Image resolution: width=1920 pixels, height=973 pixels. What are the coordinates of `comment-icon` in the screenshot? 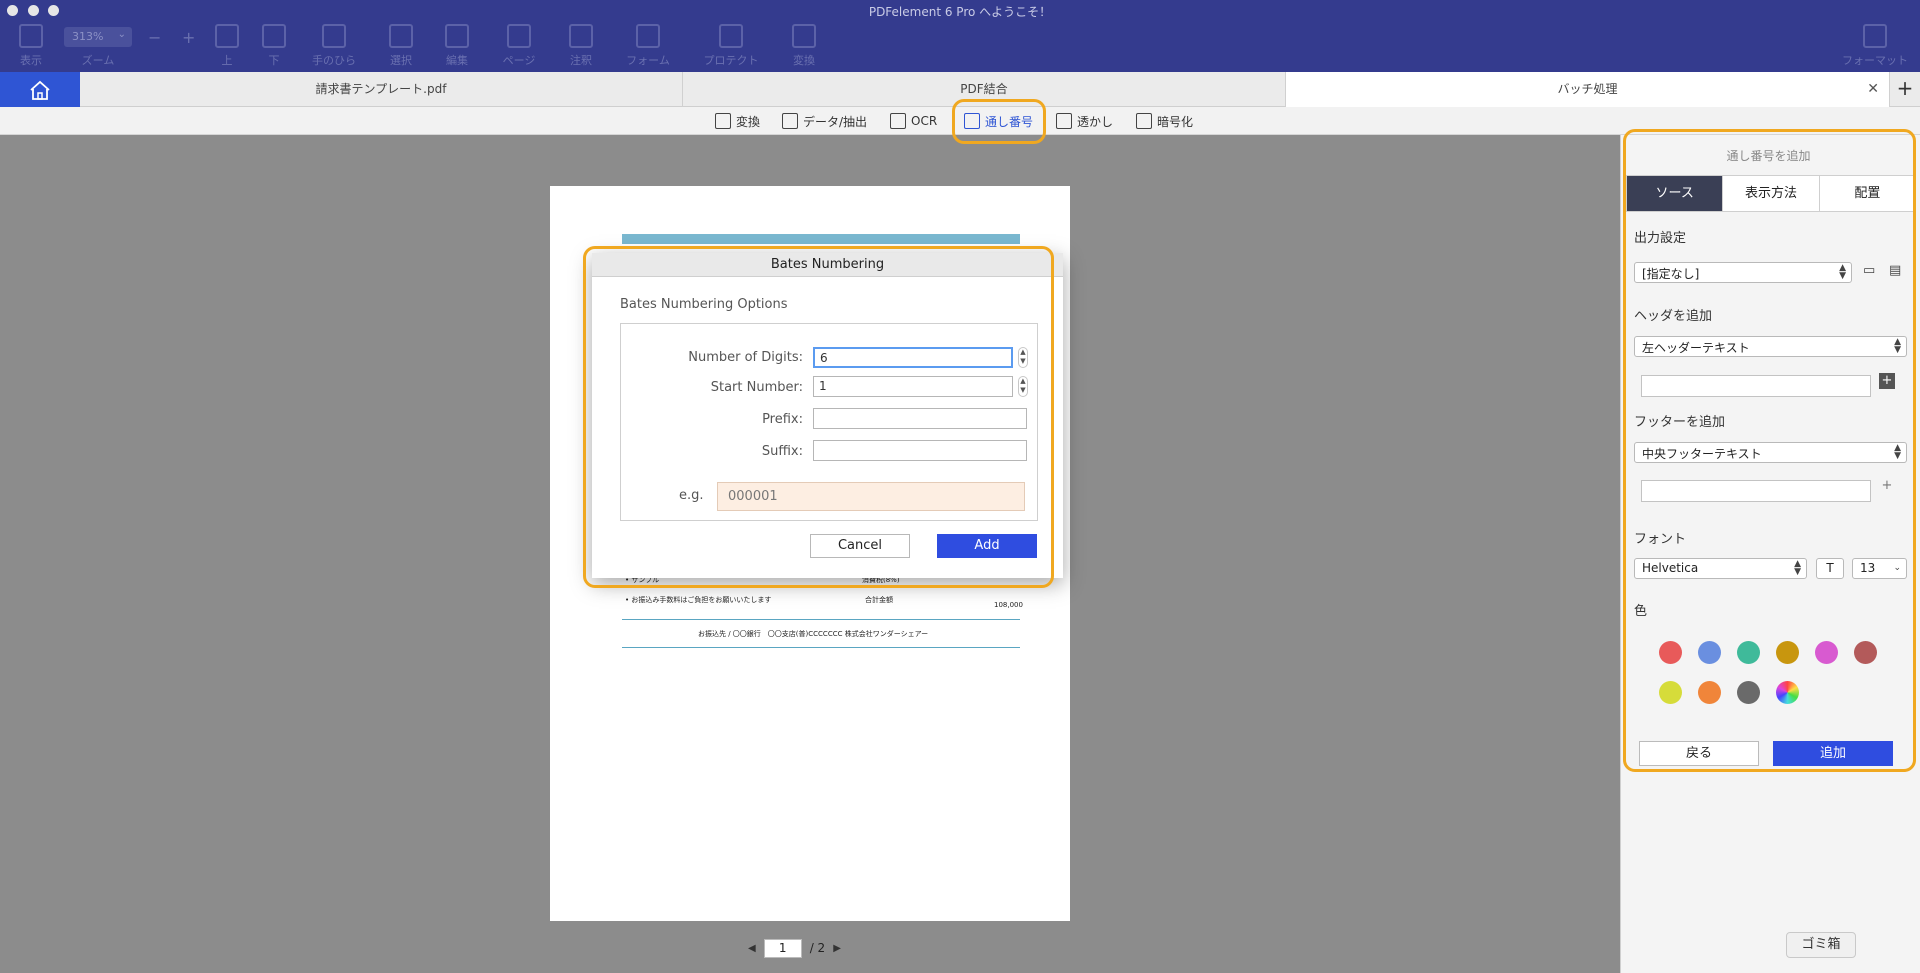 It's located at (581, 36).